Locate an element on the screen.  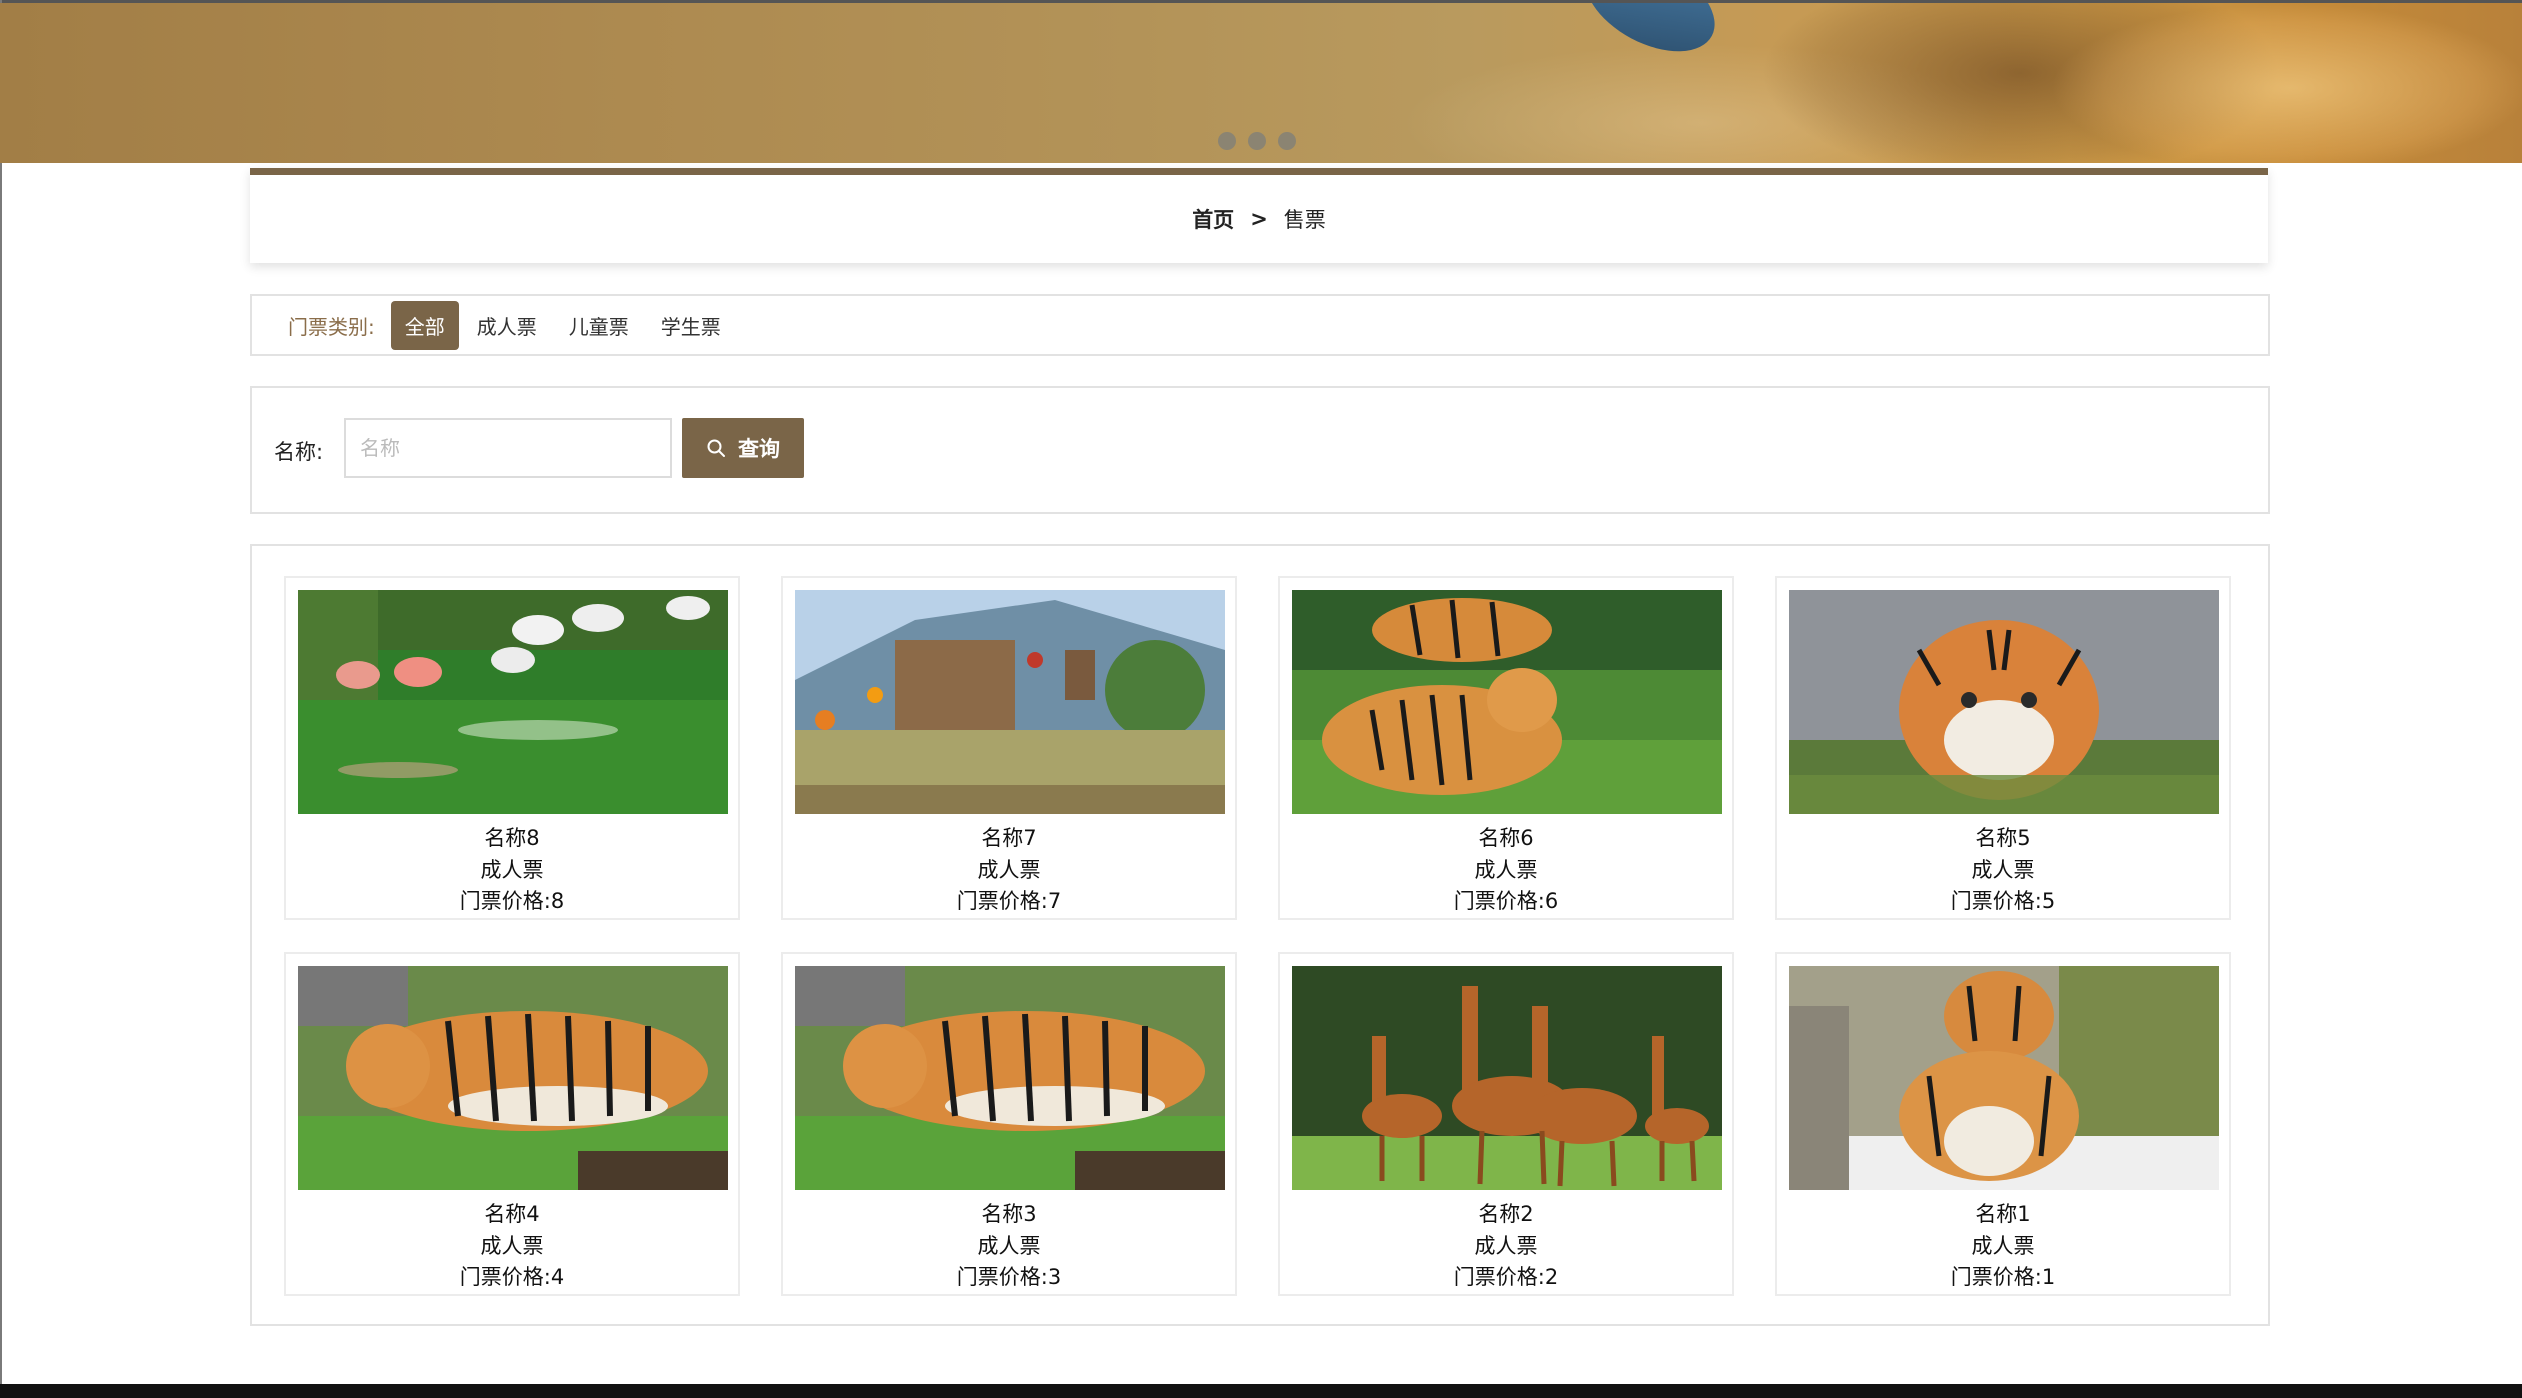
window-bottom-bar is located at coordinates (1261, 1391).